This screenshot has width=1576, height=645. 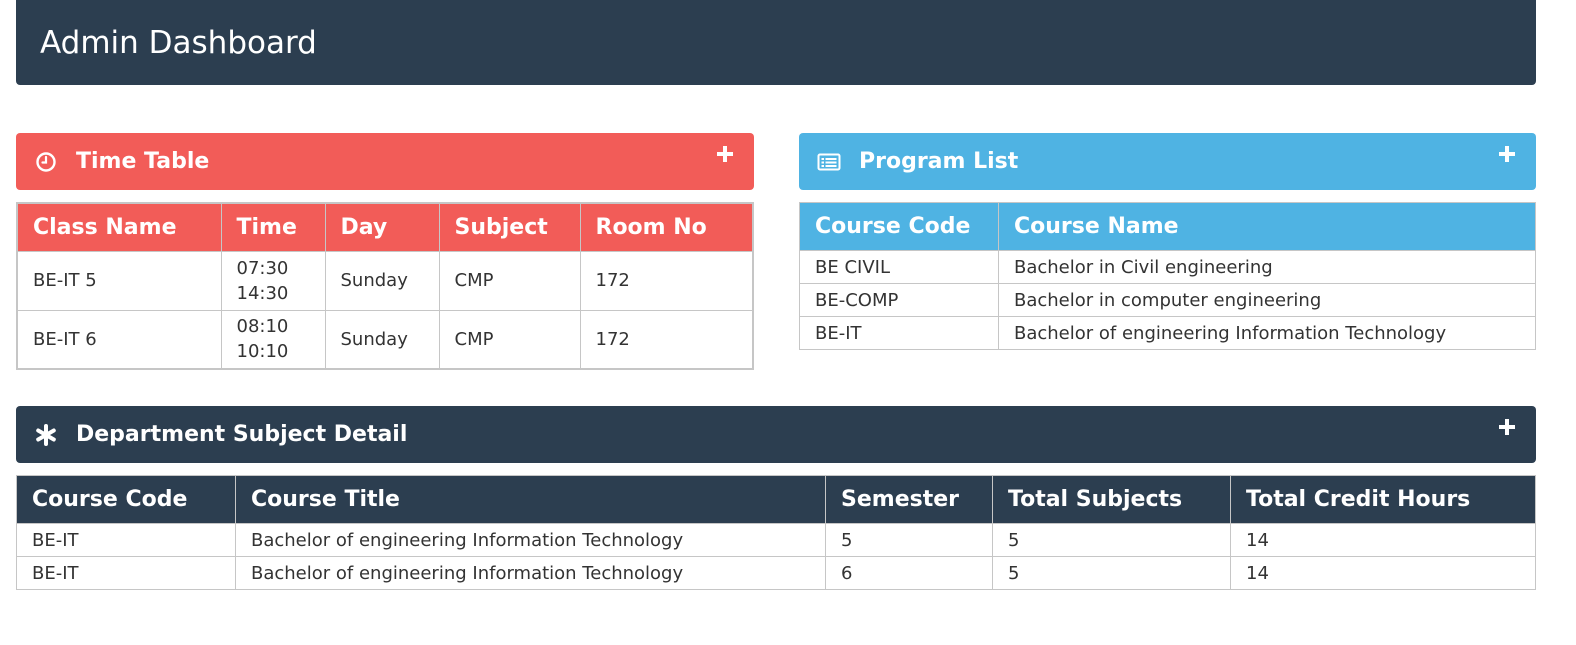 I want to click on time-start: 08:10, so click(x=262, y=327).